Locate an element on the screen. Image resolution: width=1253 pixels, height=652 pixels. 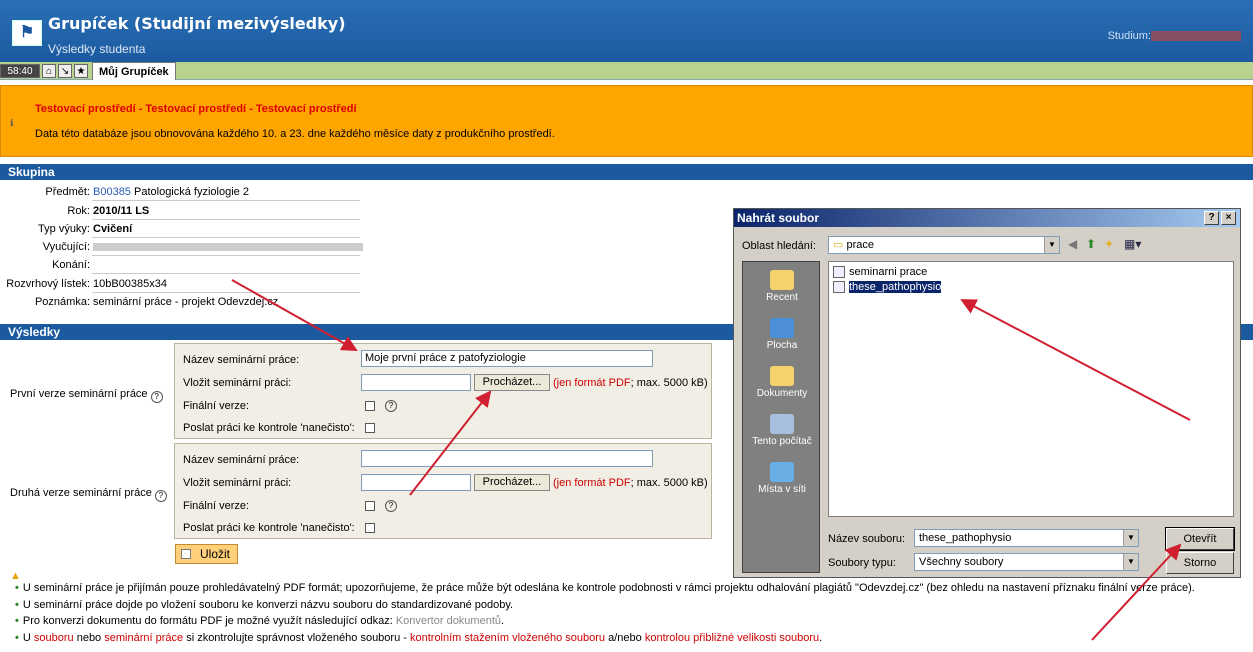
arrow-to-file is located at coordinates (1075, 360).